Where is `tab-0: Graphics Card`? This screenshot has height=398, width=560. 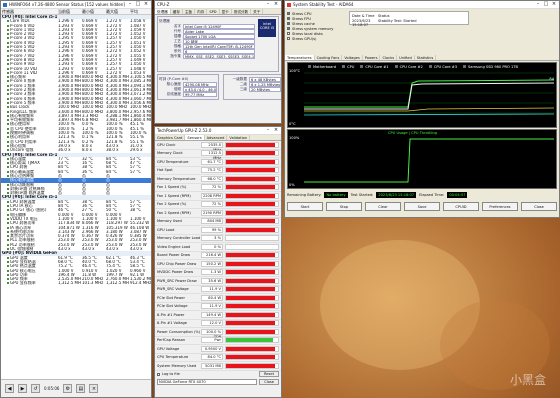
tab-0: Graphics Card is located at coordinates (170, 137).